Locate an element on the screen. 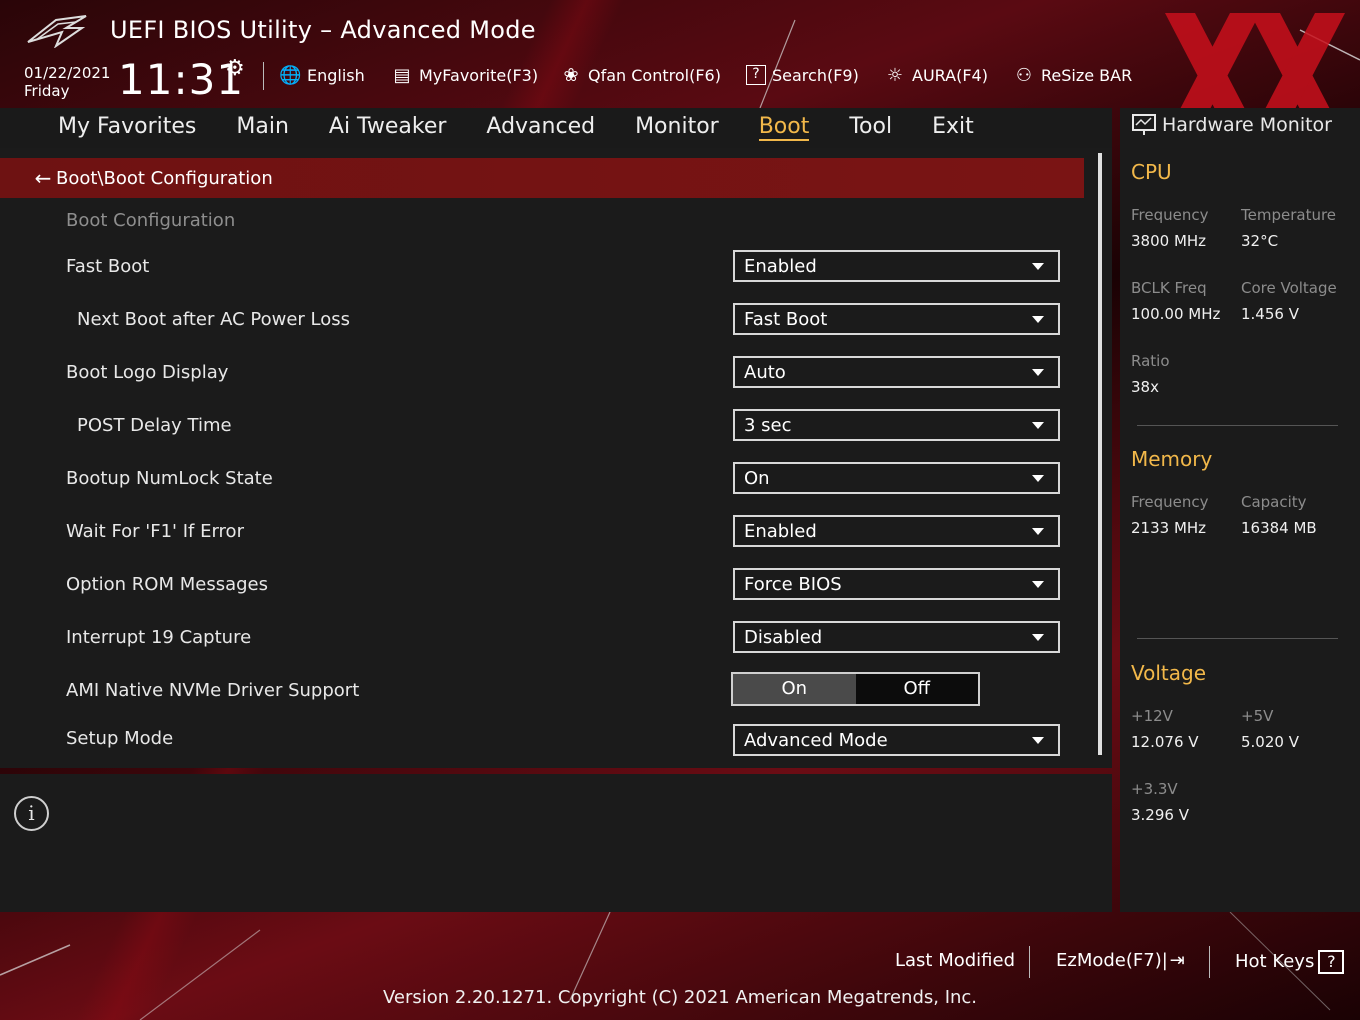 This screenshot has width=1360, height=1020. day-text: Friday is located at coordinates (47, 91).